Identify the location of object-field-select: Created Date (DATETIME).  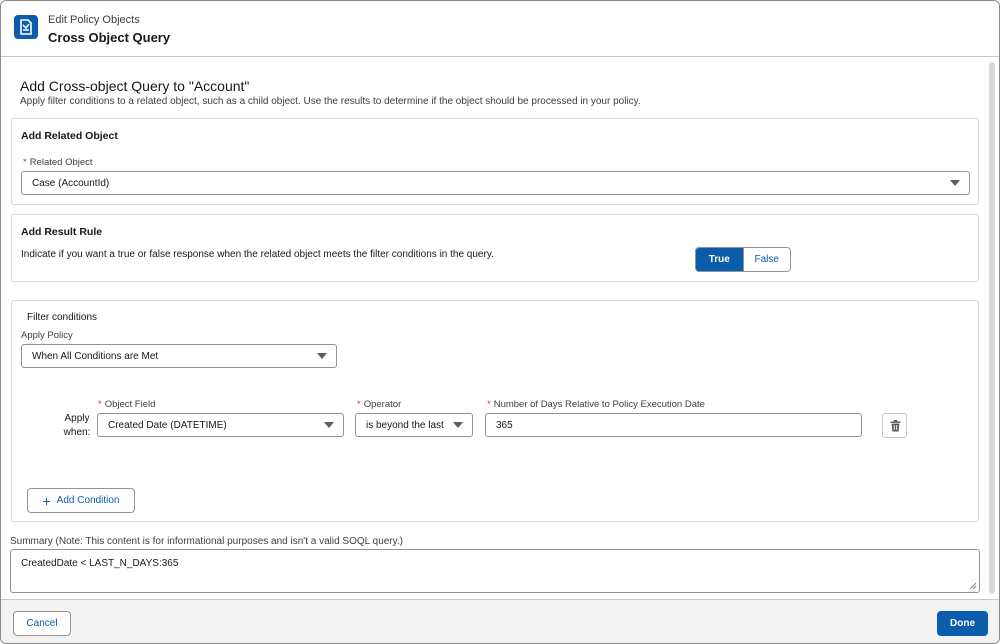
(220, 425).